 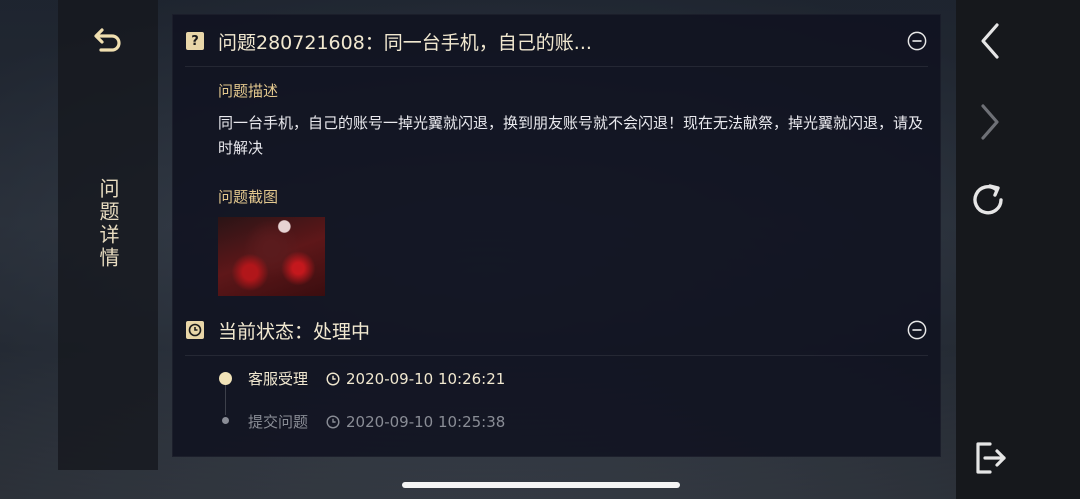 I want to click on timeline-item-time: 2020-09-10 10:25:38, so click(x=426, y=421).